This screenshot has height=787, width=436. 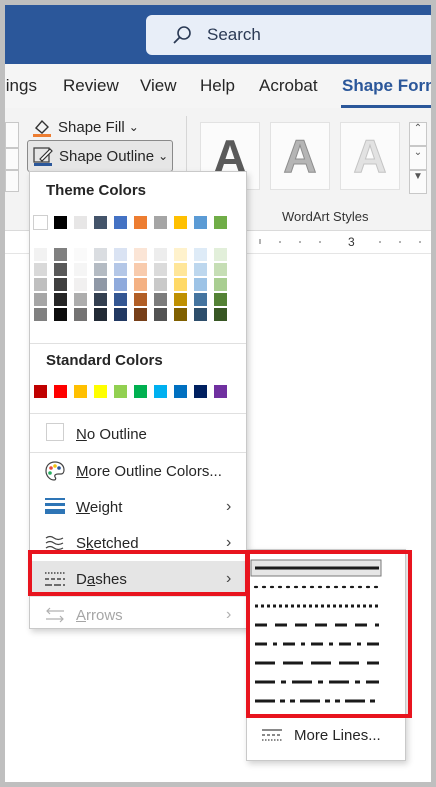 What do you see at coordinates (229, 506) in the screenshot?
I see `chevron-right-icon: ›` at bounding box center [229, 506].